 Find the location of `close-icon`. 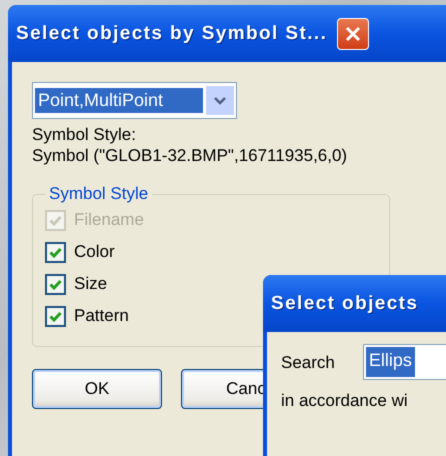

close-icon is located at coordinates (353, 33).